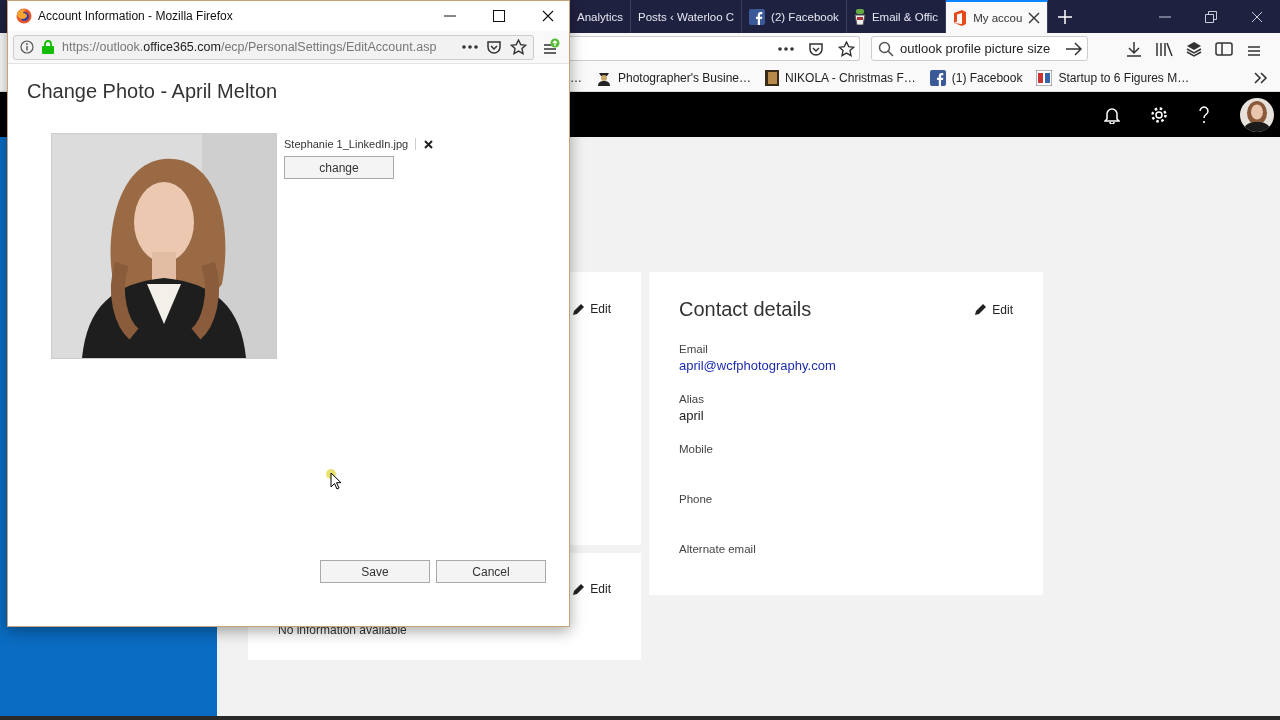 The height and width of the screenshot is (720, 1280). I want to click on book-icon, so click(772, 77).